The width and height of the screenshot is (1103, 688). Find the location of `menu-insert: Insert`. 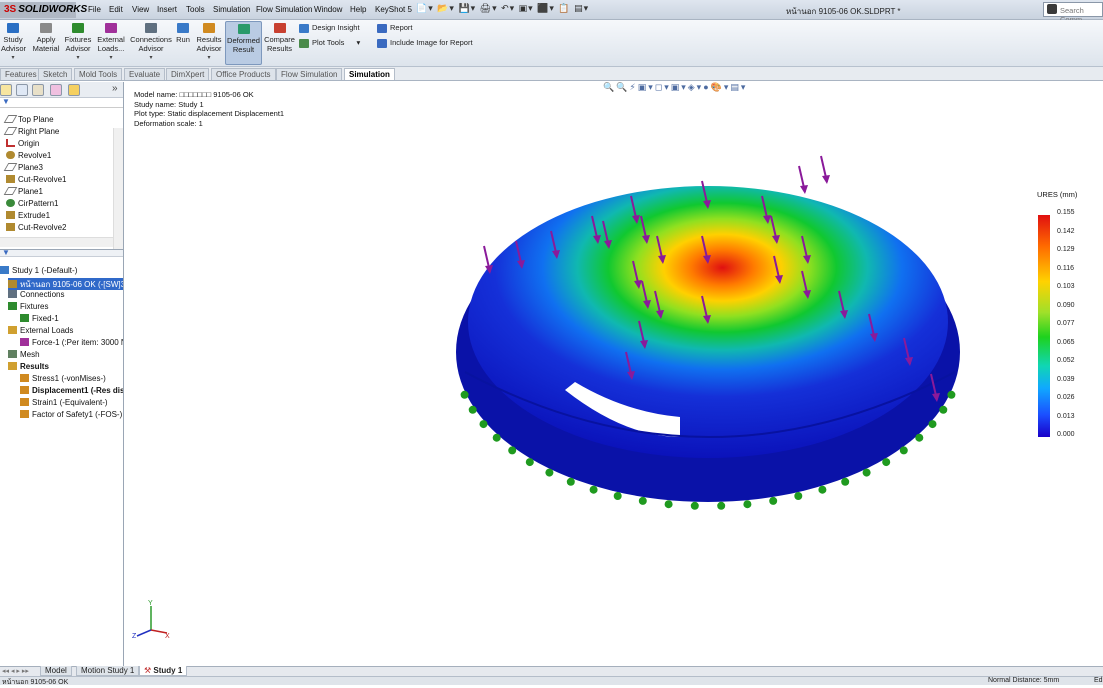

menu-insert: Insert is located at coordinates (167, 9).